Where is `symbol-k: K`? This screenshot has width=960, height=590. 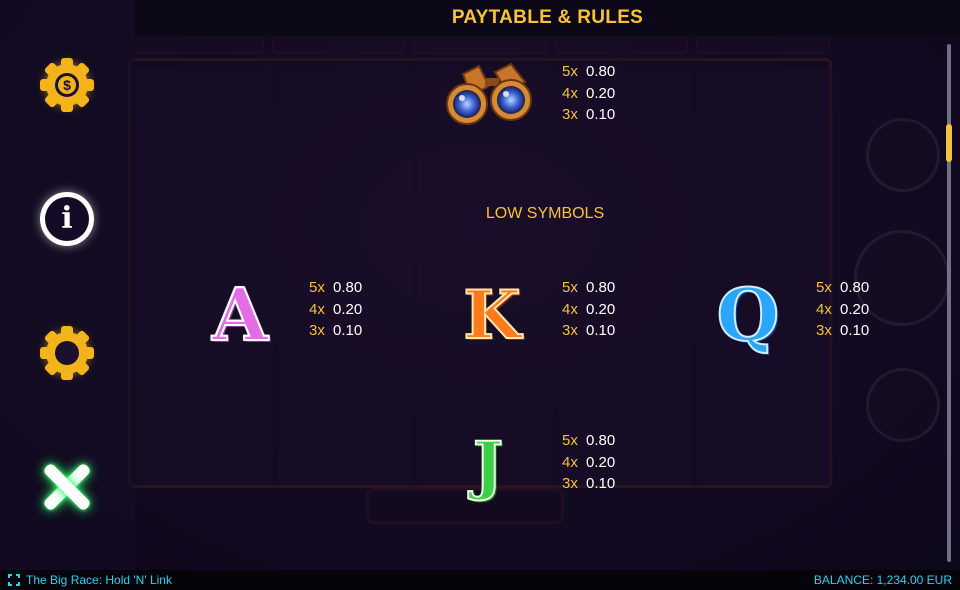 symbol-k: K is located at coordinates (491, 315).